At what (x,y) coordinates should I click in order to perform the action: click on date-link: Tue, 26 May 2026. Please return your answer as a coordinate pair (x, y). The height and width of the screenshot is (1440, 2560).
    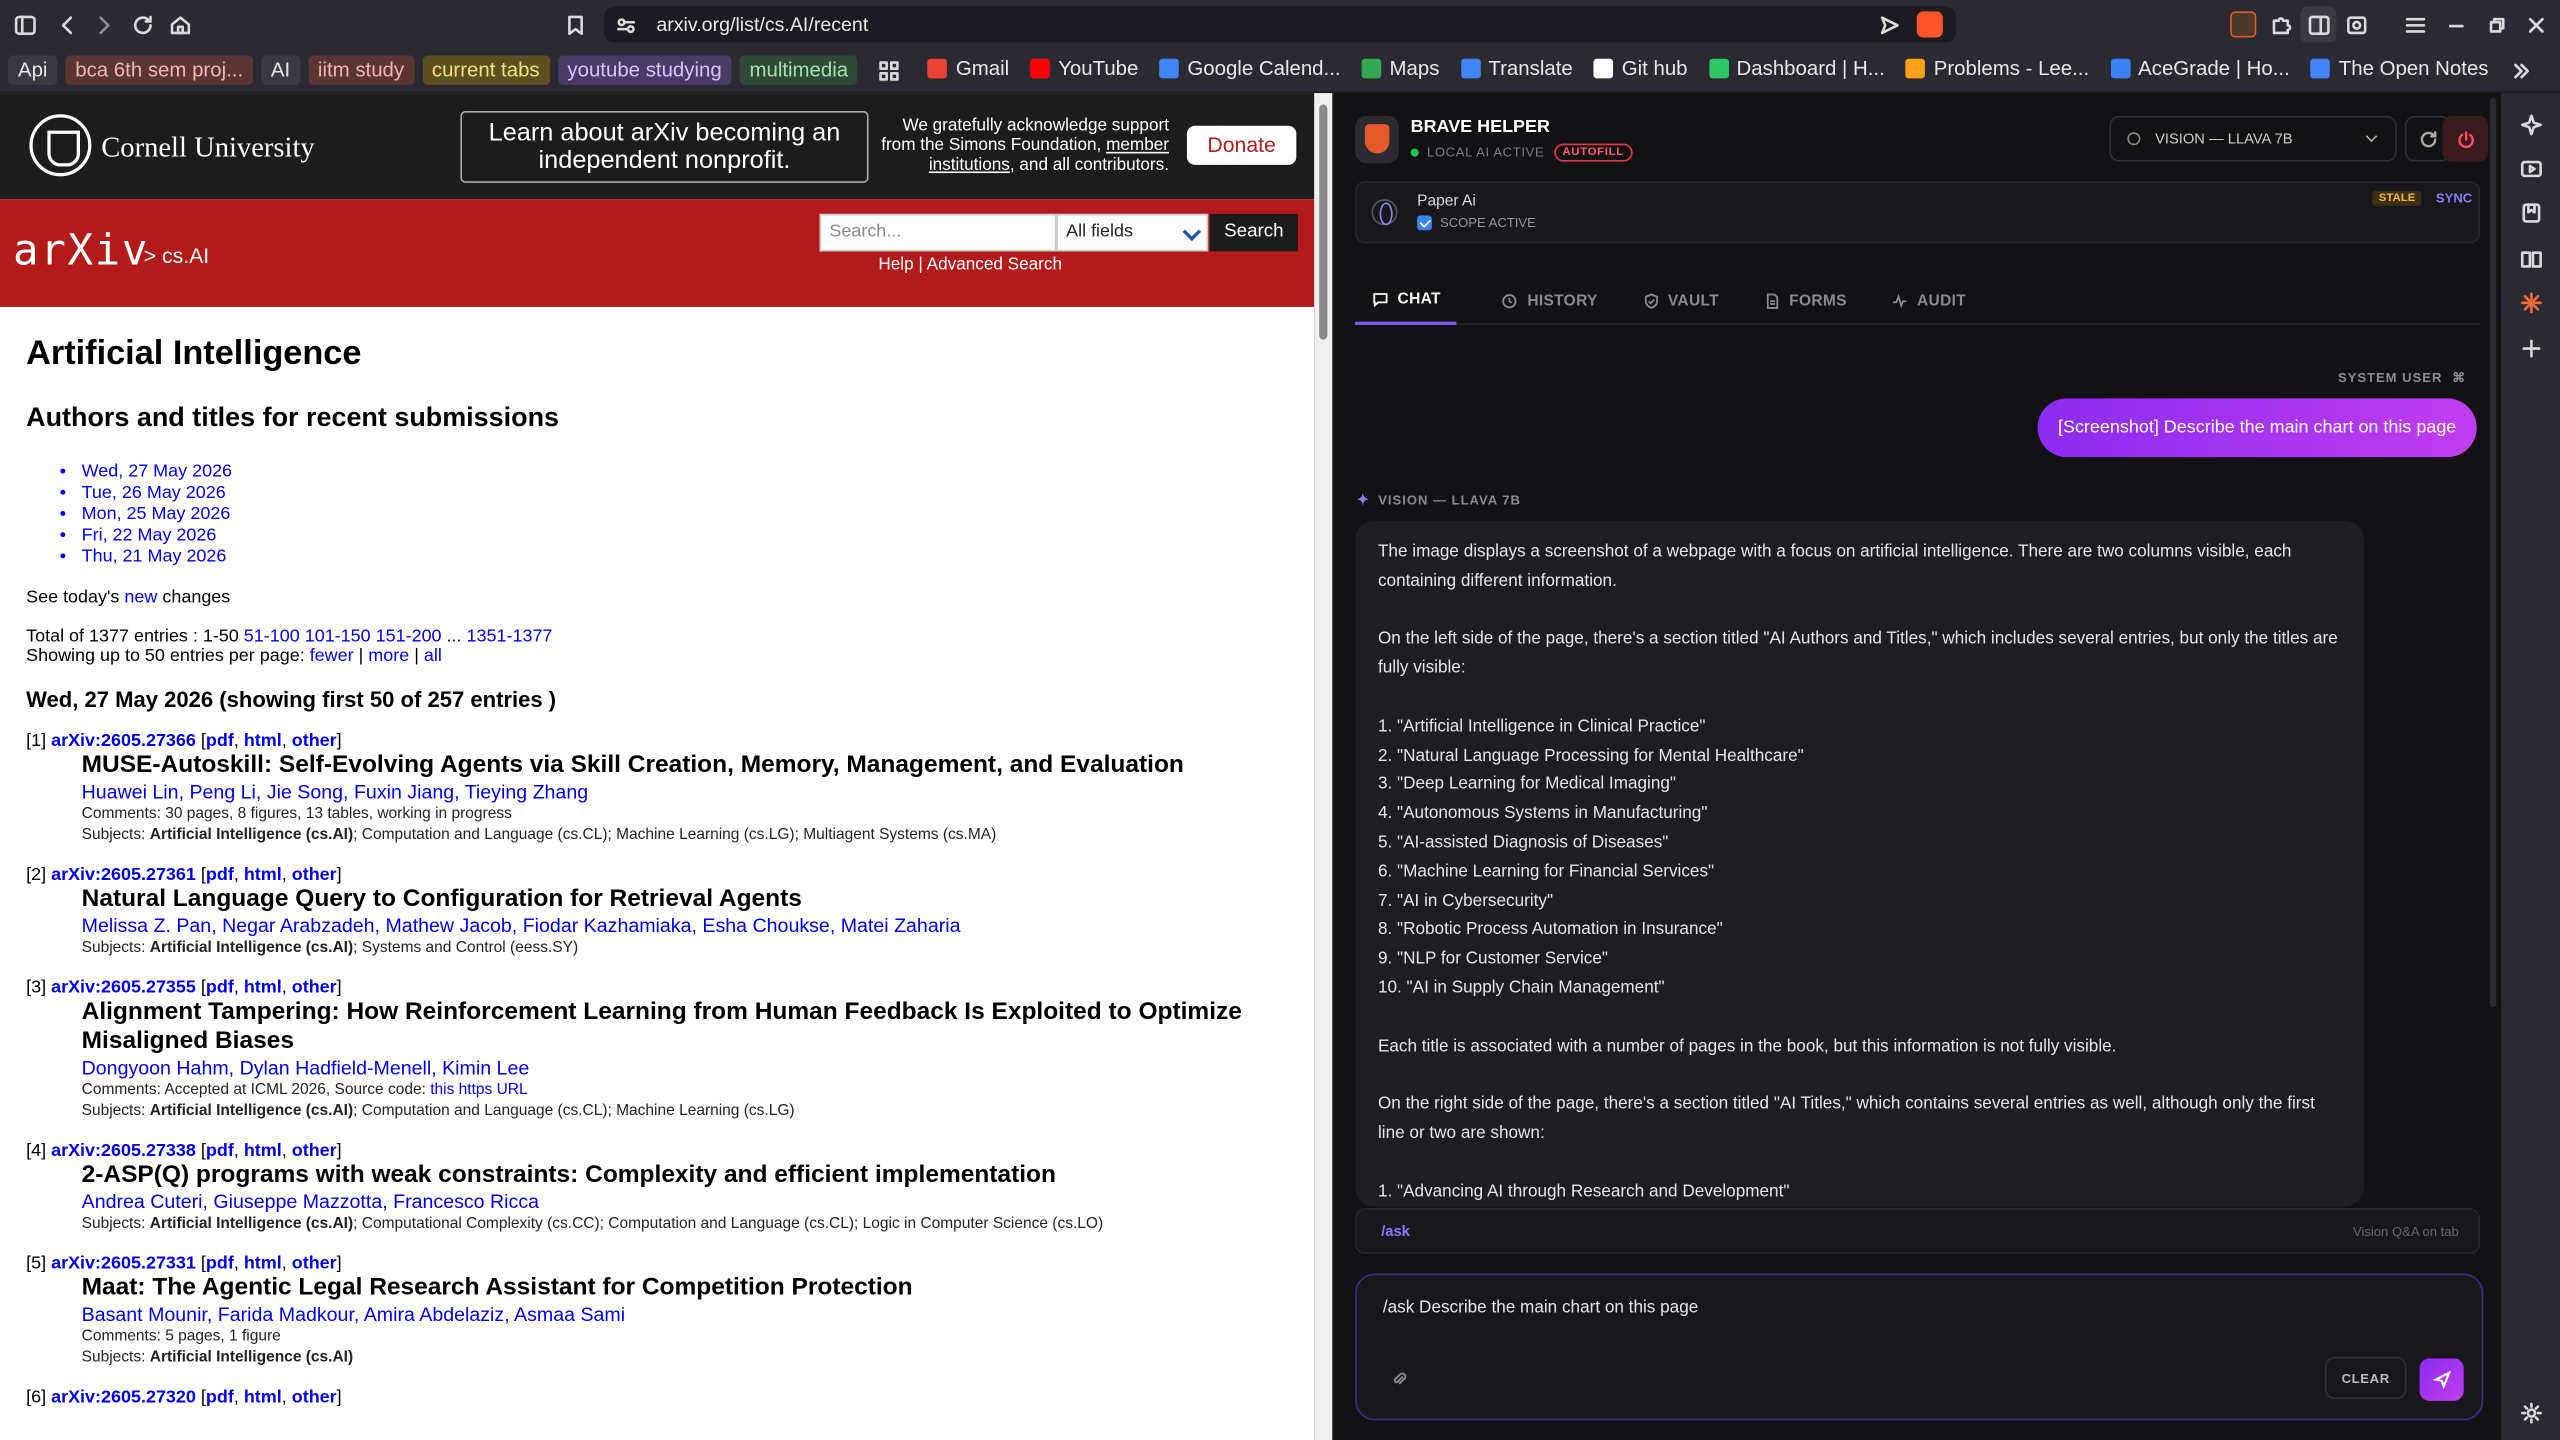
    Looking at the image, I should click on (685, 493).